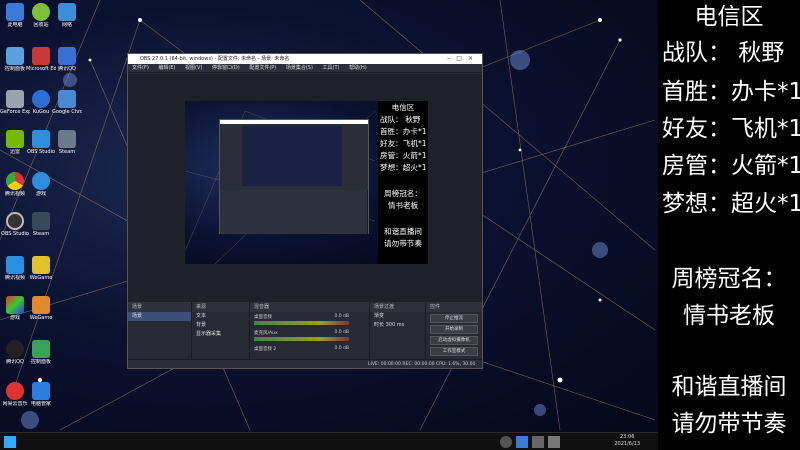 This screenshot has width=800, height=450. What do you see at coordinates (220, 334) in the screenshot?
I see `source-item: 显示器采集` at bounding box center [220, 334].